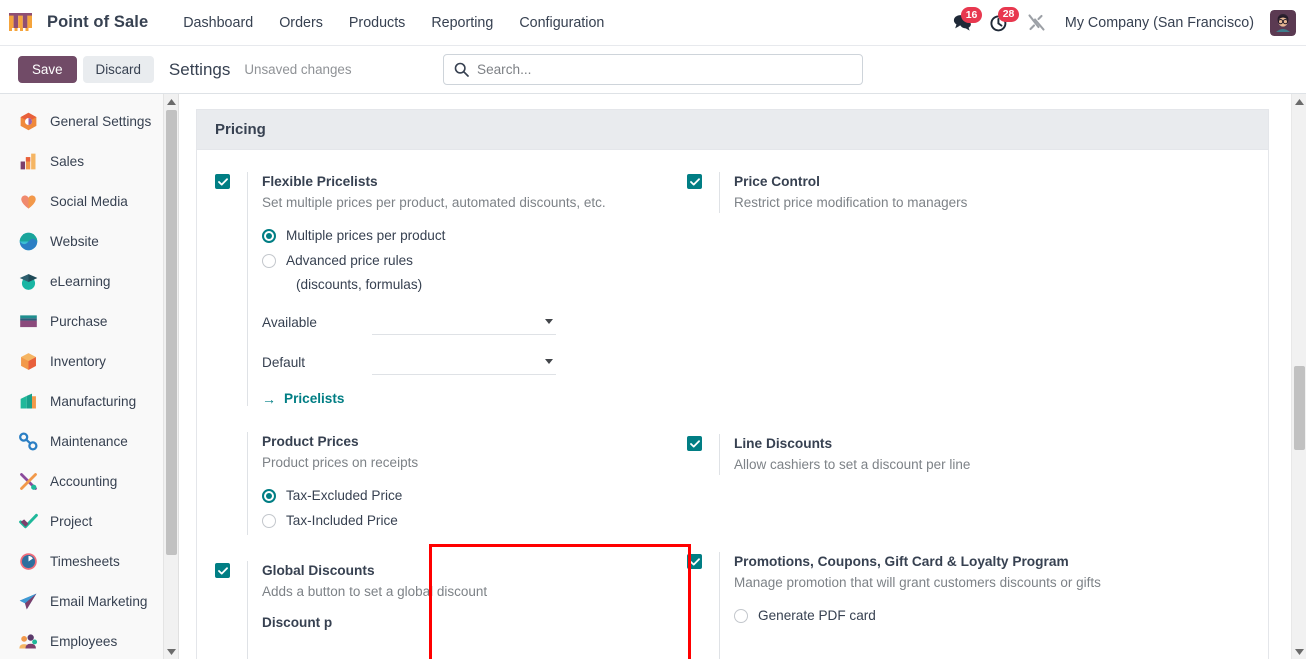  What do you see at coordinates (67, 161) in the screenshot?
I see `sidebar-label: Sales` at bounding box center [67, 161].